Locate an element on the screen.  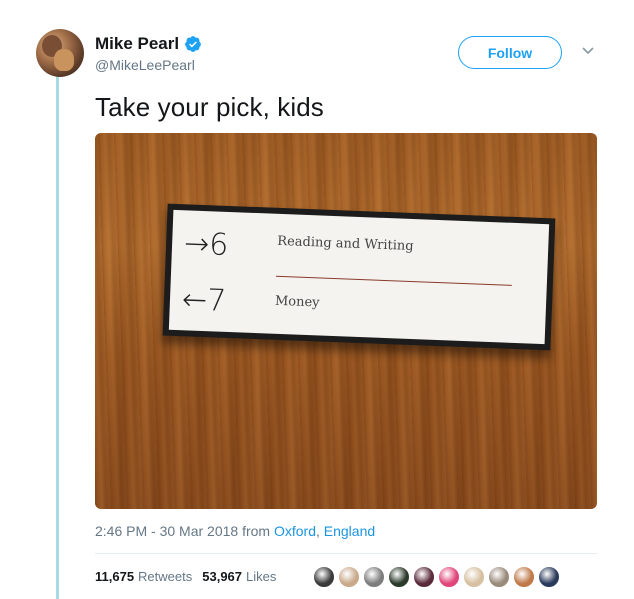
sign-top-label: Reading and Writing is located at coordinates (345, 244).